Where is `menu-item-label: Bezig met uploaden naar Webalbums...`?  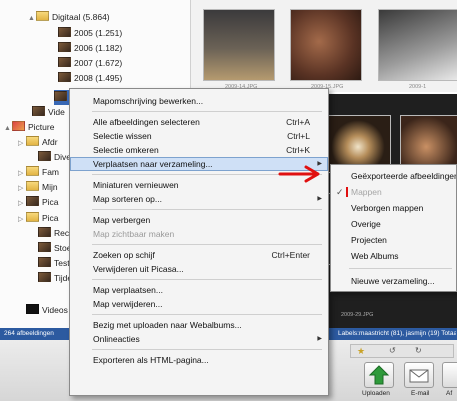 menu-item-label: Bezig met uploaden naar Webalbums... is located at coordinates (167, 325).